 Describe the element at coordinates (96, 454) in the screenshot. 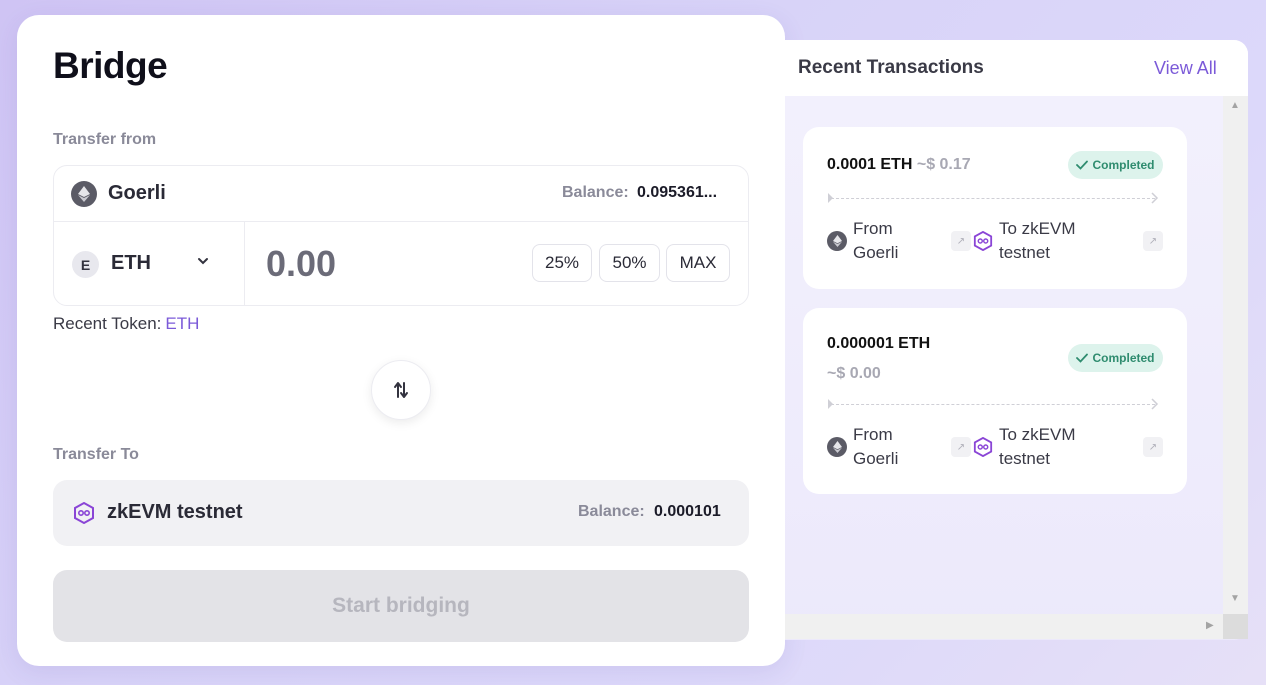

I see `transfer-to-label: Transfer To` at that location.